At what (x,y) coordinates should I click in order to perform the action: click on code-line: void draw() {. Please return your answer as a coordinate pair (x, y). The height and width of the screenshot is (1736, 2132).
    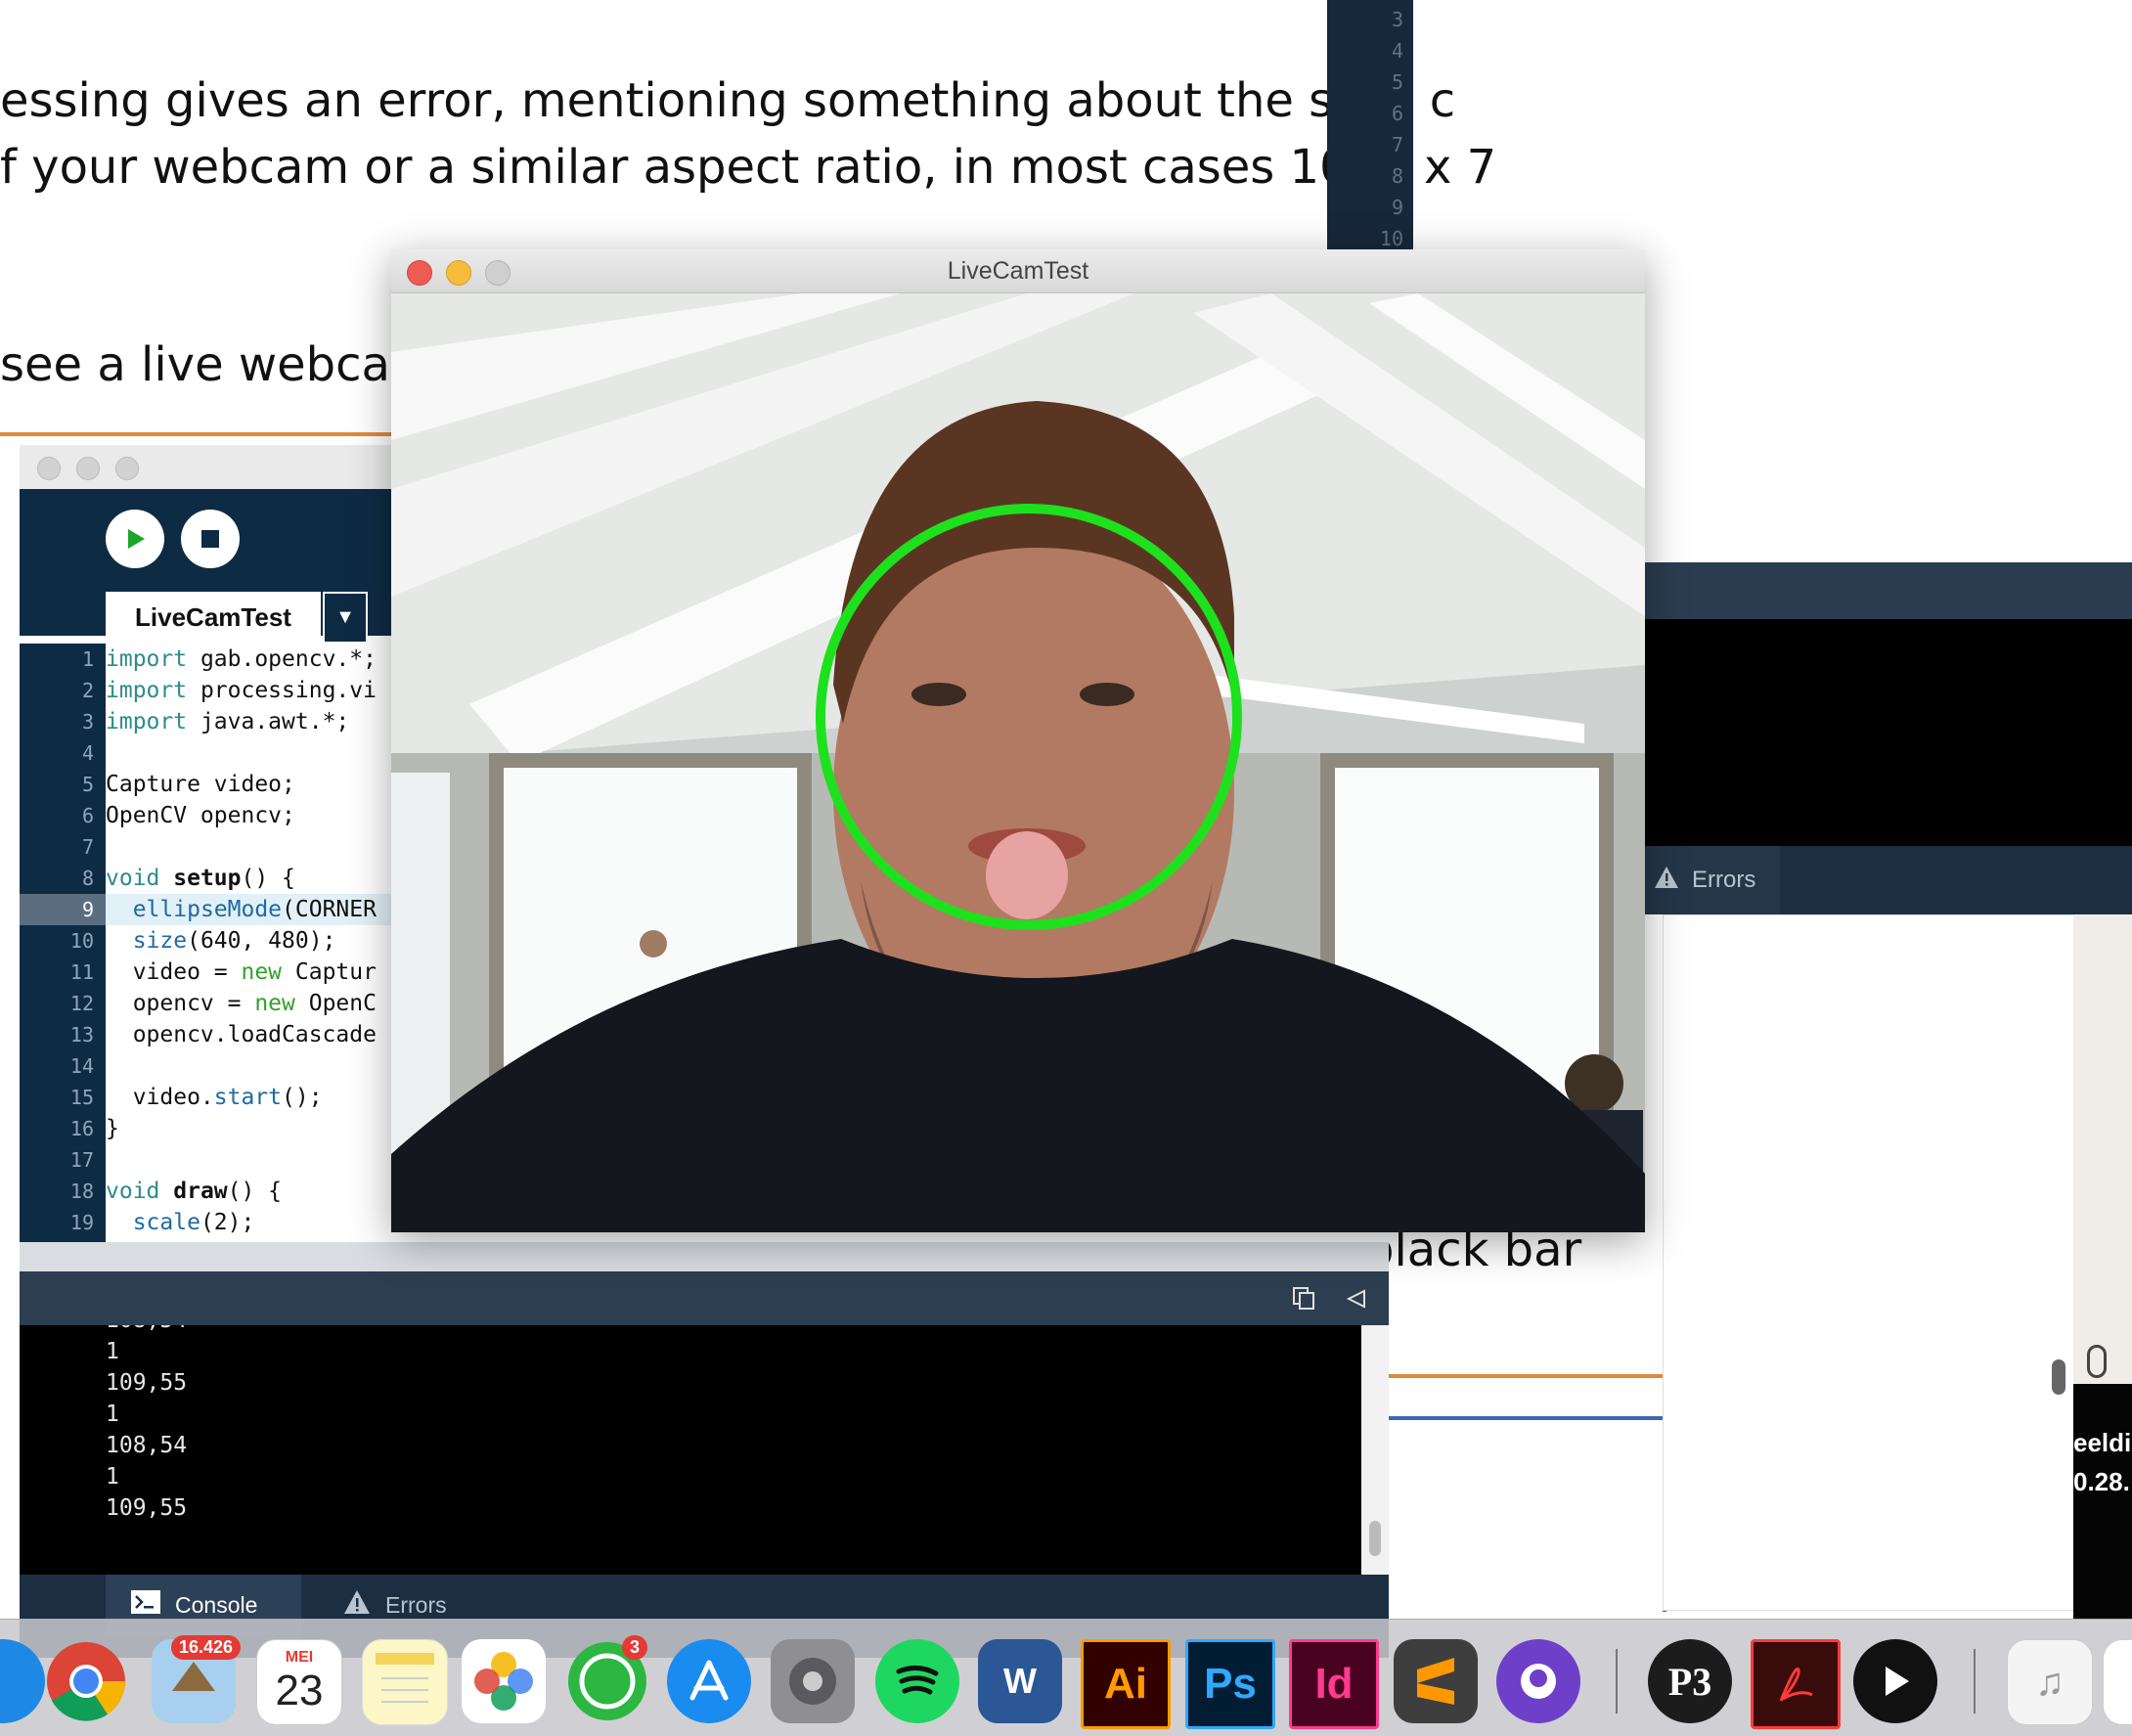
    Looking at the image, I should click on (194, 1191).